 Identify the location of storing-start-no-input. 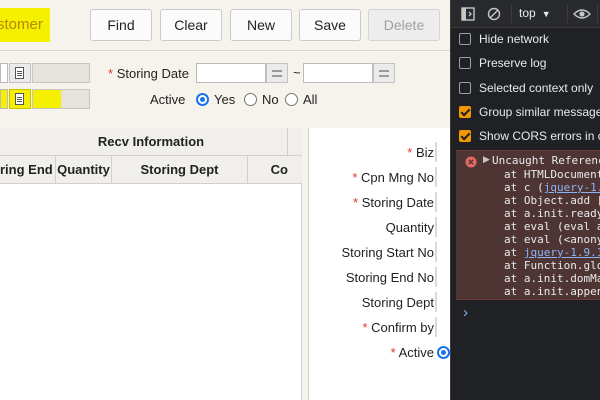
(436, 252).